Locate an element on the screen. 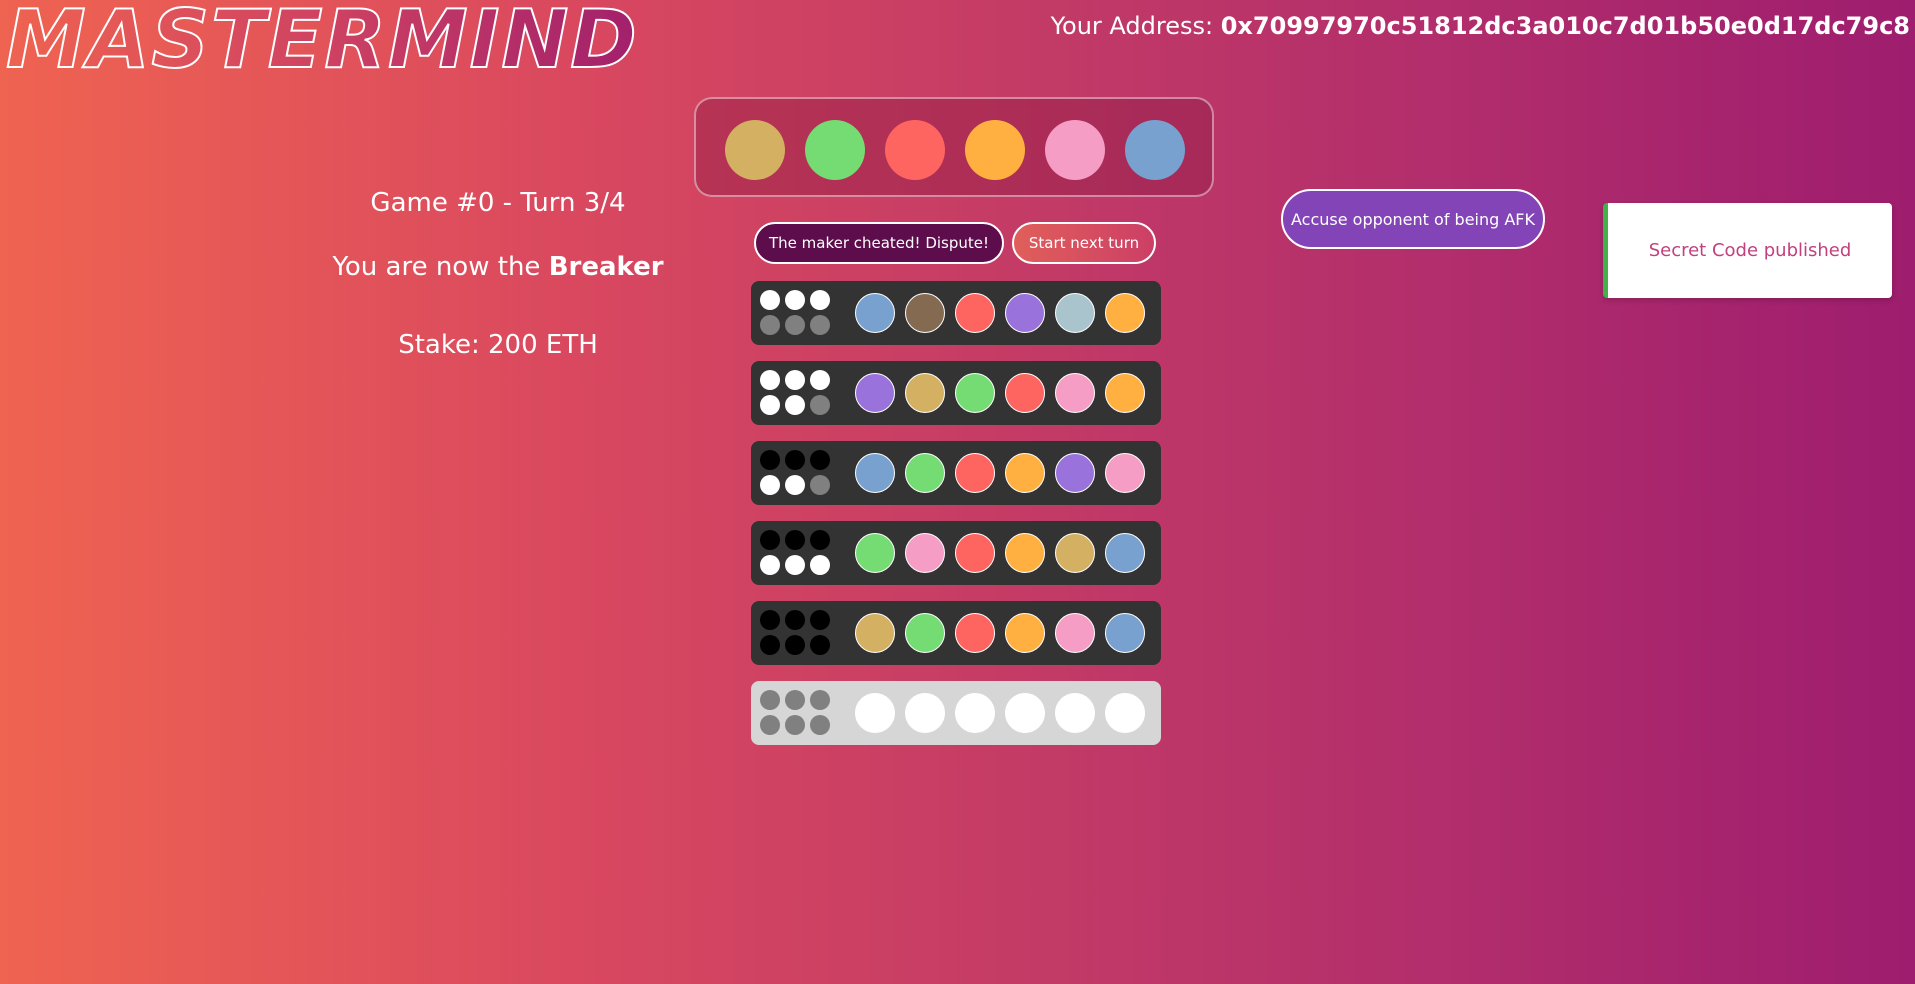 This screenshot has height=984, width=1915. secret-peg-orange is located at coordinates (995, 150).